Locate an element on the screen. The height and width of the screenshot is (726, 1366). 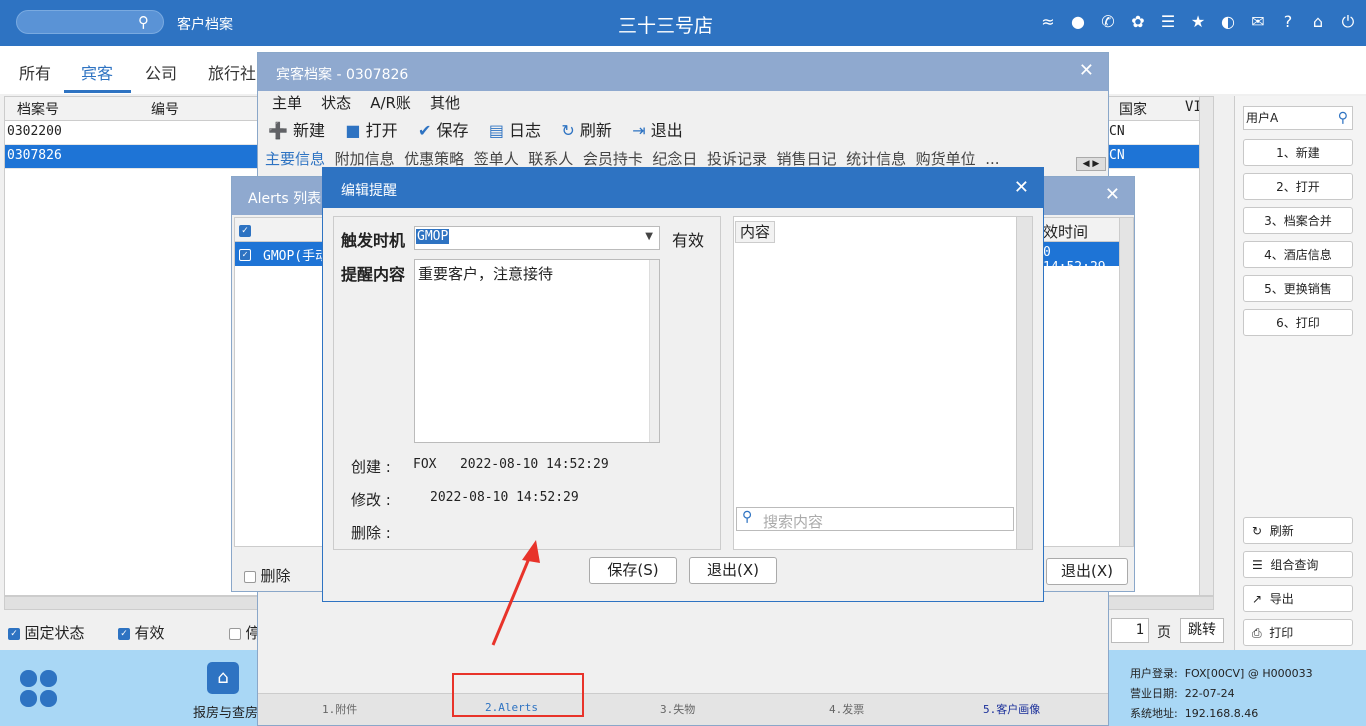
annotation-arrow-shaft is located at coordinates (511, 600).